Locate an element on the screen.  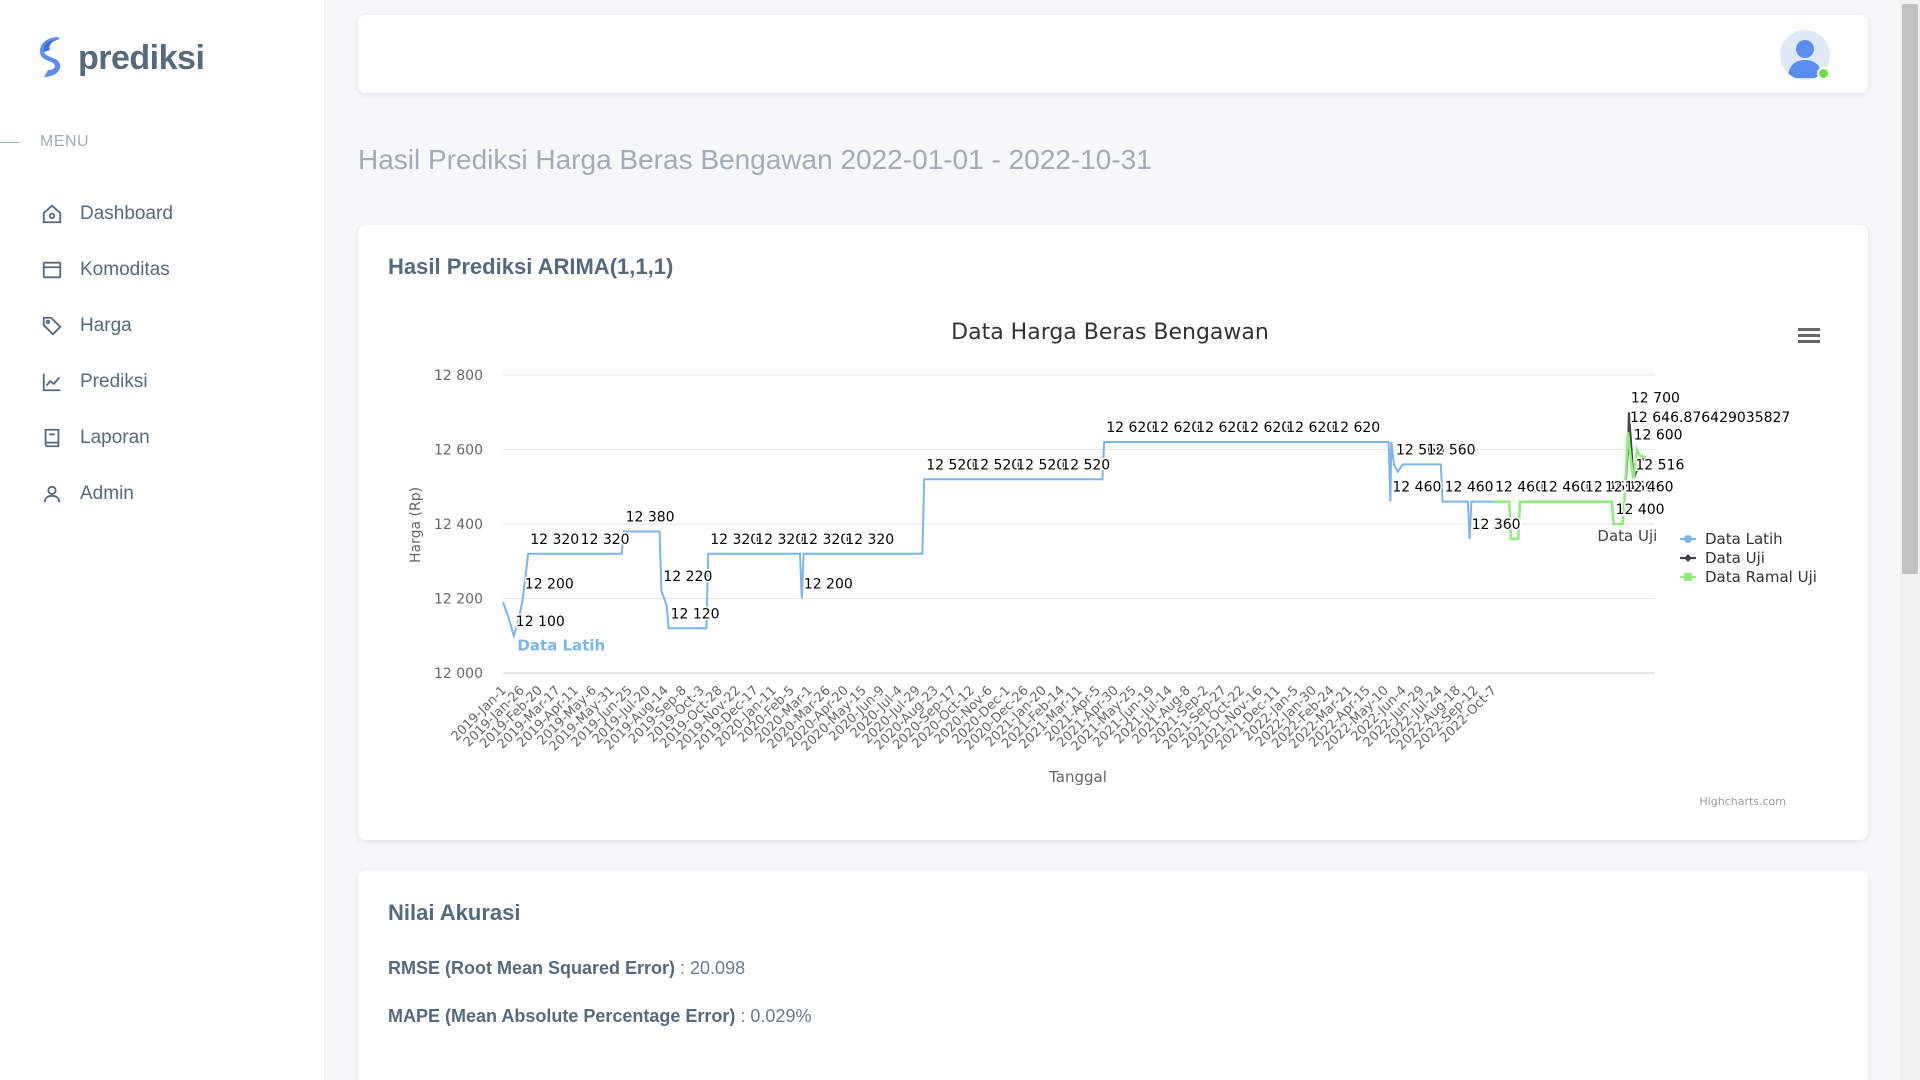
sidebar-item-dashboard: Dashboard is located at coordinates (106, 214).